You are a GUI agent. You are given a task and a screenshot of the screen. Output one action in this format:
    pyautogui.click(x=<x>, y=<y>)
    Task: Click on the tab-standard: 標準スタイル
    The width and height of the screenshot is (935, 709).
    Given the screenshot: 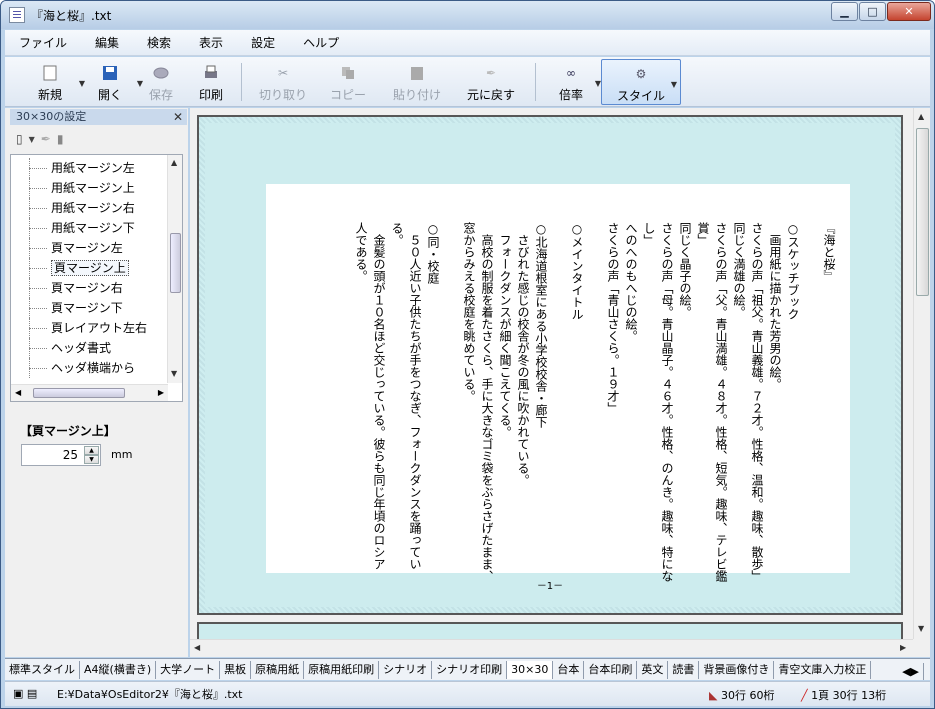 What is the action you would take?
    pyautogui.click(x=42, y=669)
    